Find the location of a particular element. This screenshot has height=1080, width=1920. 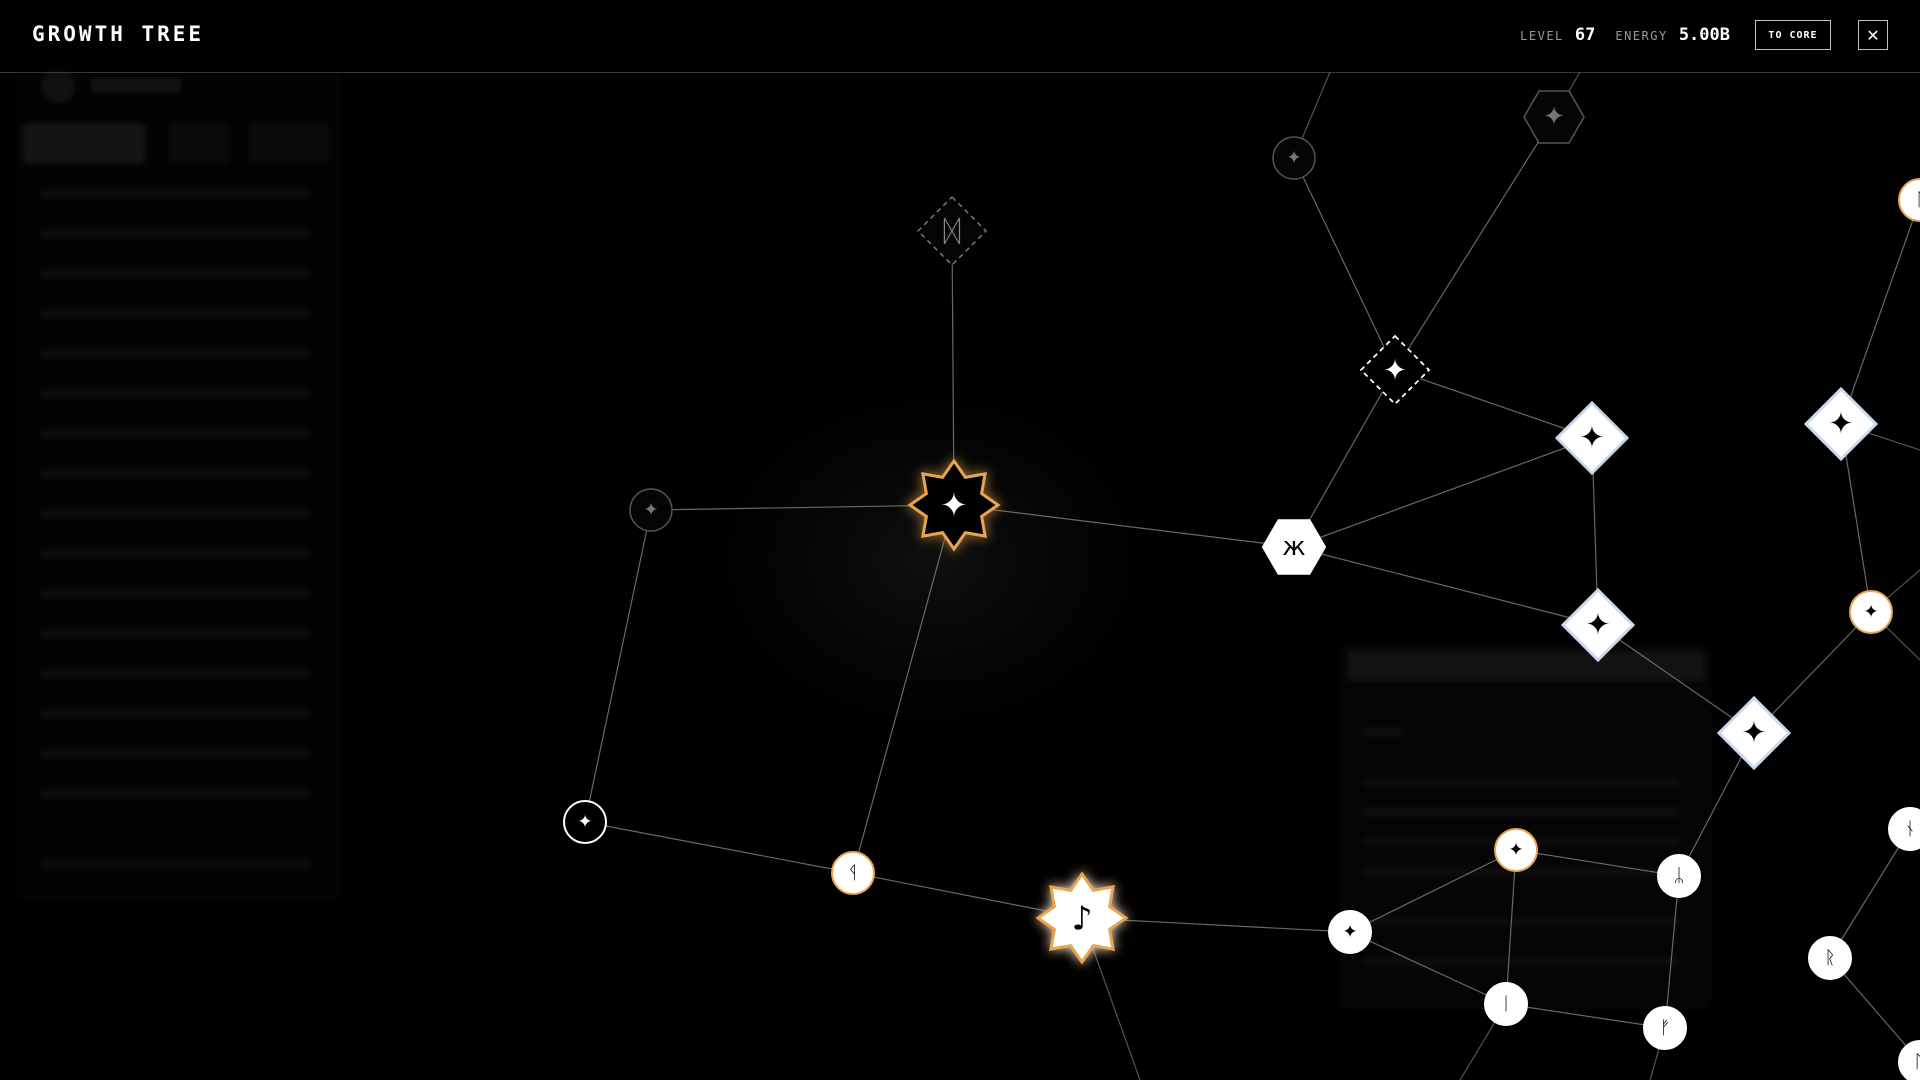

energy-stat: ENERGY 5.00B is located at coordinates (1672, 35).